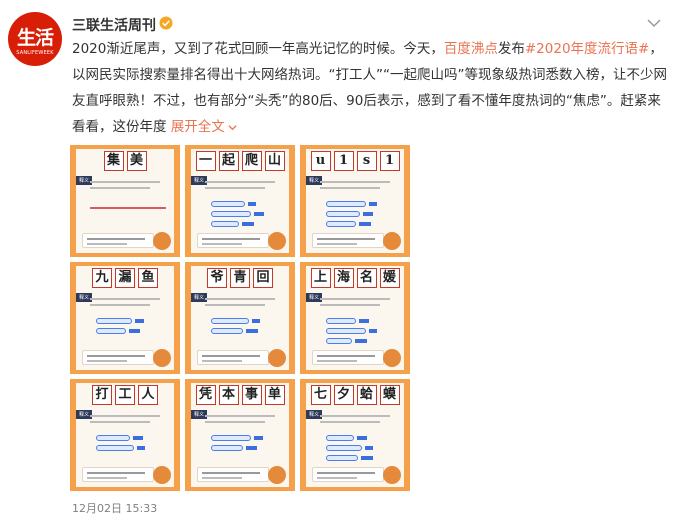 The width and height of the screenshot is (675, 519). I want to click on image-panel: 凭 本 事 单 释义, so click(240, 435).